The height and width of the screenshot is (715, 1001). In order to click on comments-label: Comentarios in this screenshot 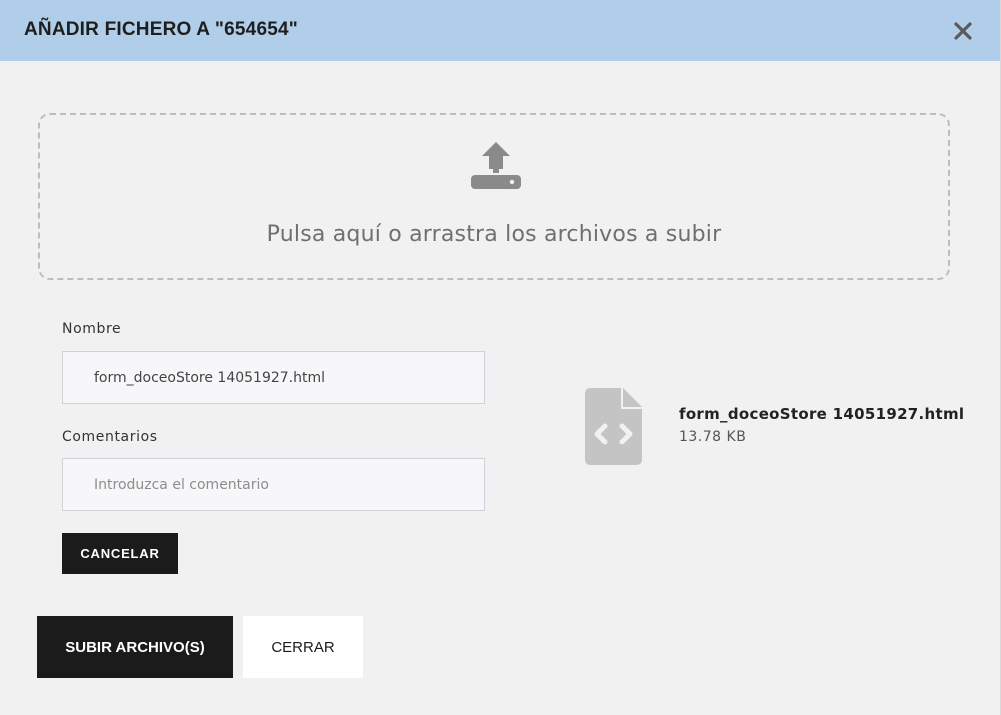, I will do `click(110, 437)`.